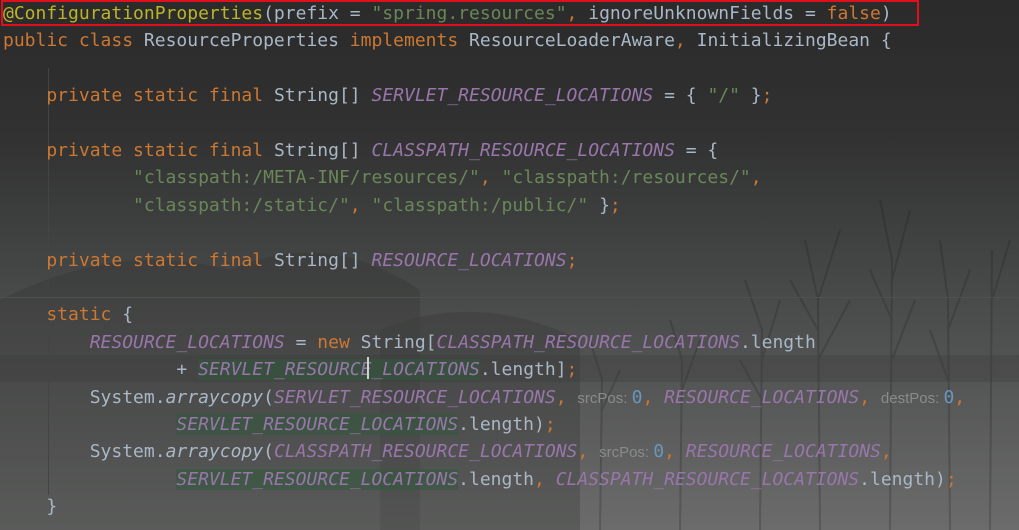 The image size is (1019, 530). I want to click on code-token: new, so click(339, 342).